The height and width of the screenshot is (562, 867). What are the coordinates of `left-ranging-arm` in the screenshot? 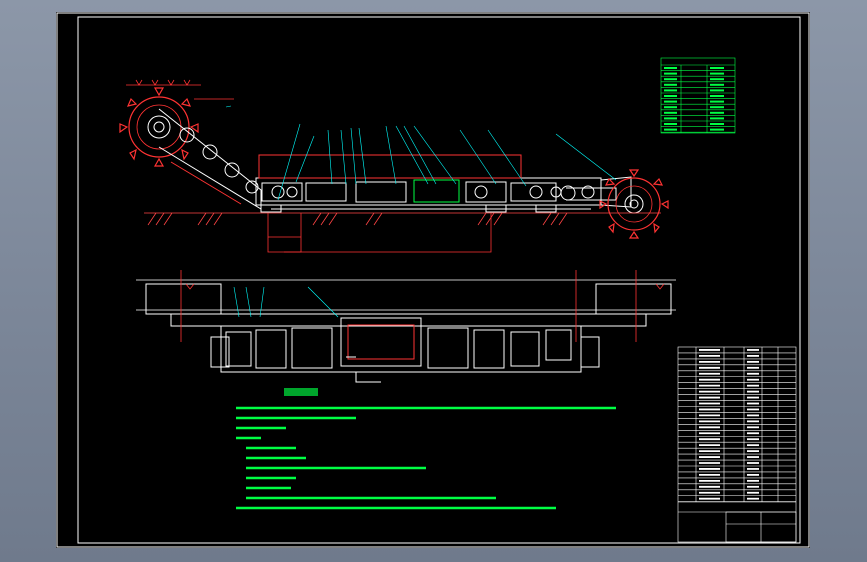 It's located at (210, 159).